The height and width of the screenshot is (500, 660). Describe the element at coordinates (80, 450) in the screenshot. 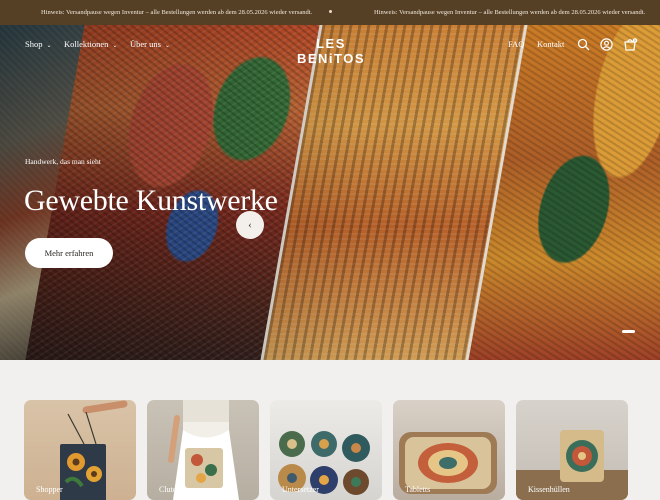

I see `category-card-shopper: Shopper` at that location.